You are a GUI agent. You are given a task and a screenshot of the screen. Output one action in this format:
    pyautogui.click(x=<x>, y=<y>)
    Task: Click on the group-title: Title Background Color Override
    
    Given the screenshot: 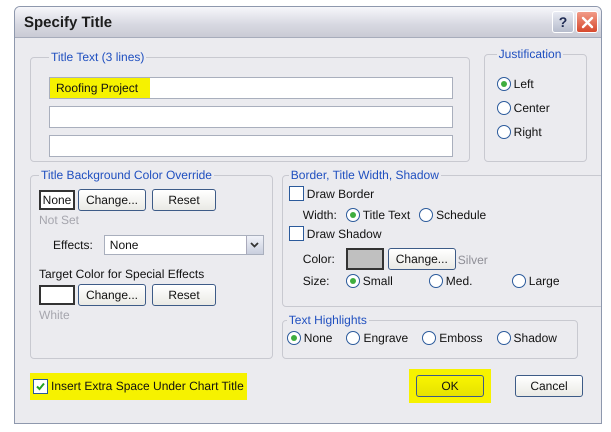 What is the action you would take?
    pyautogui.click(x=126, y=175)
    